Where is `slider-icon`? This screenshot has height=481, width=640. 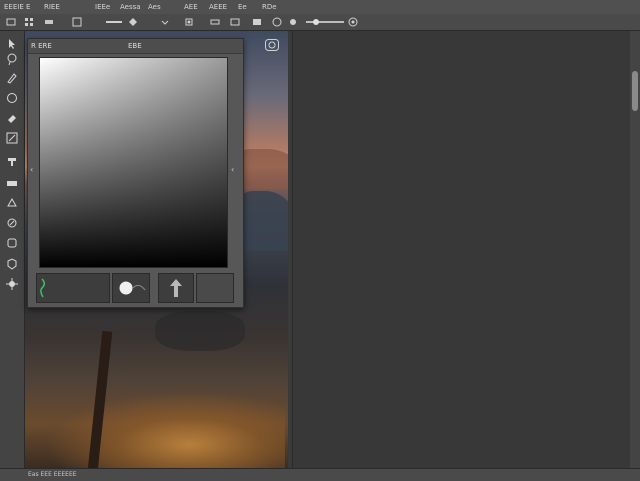 slider-icon is located at coordinates (326, 22).